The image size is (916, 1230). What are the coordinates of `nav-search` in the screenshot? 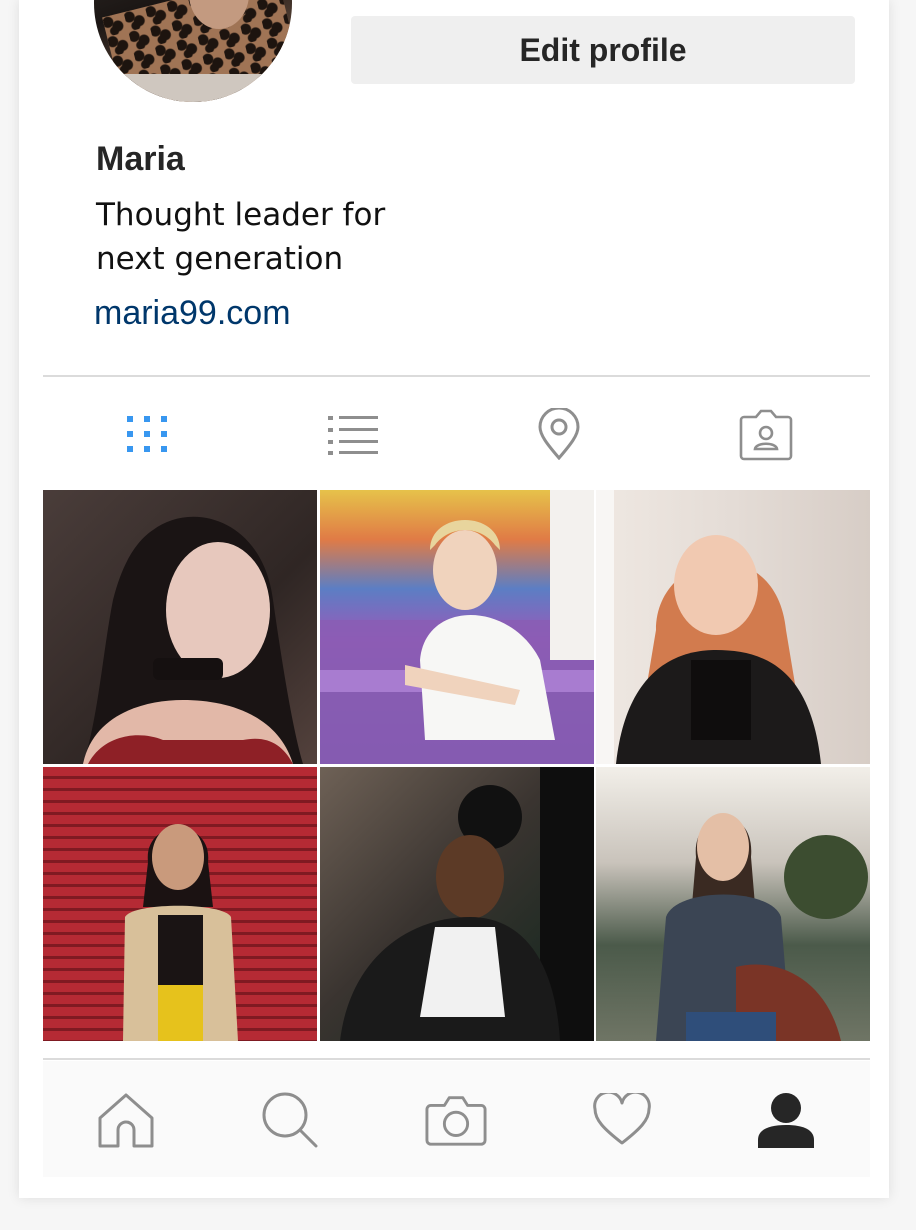 It's located at (290, 1120).